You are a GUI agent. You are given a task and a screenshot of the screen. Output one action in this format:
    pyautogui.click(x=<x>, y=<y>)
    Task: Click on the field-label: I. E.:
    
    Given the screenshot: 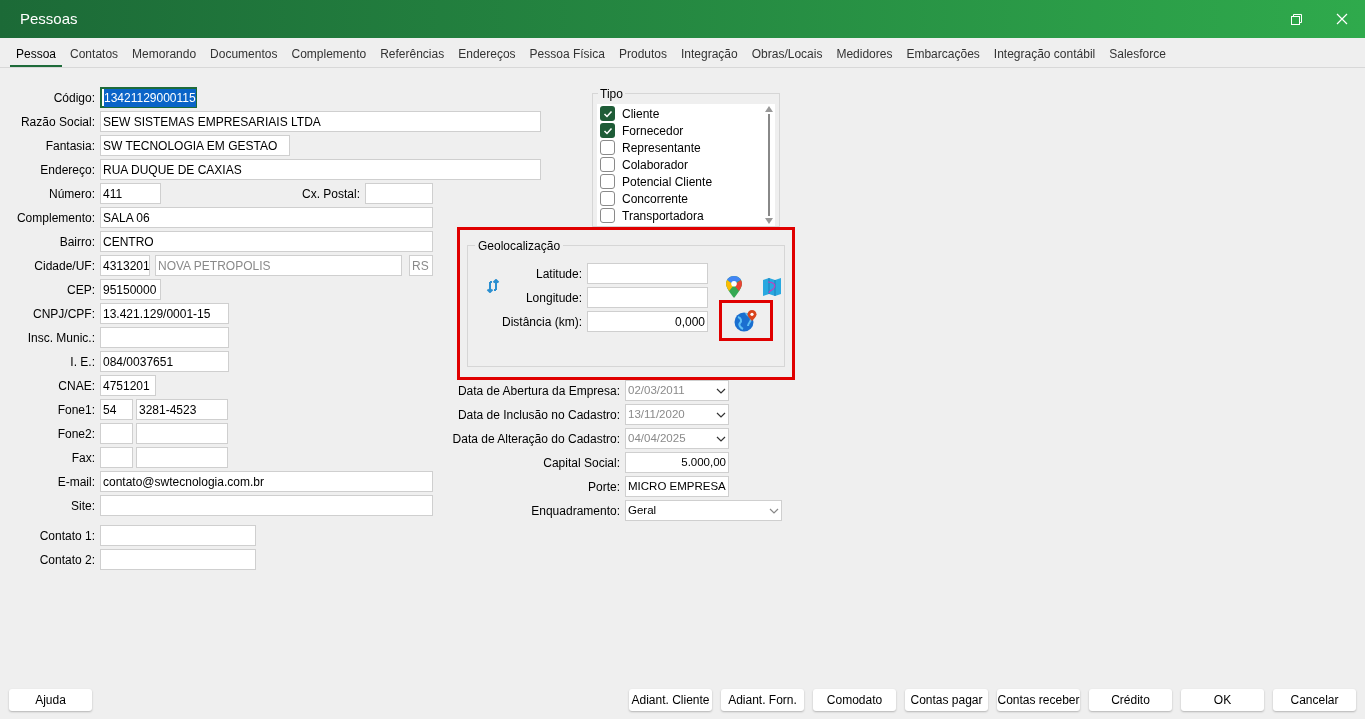 What is the action you would take?
    pyautogui.click(x=82, y=362)
    